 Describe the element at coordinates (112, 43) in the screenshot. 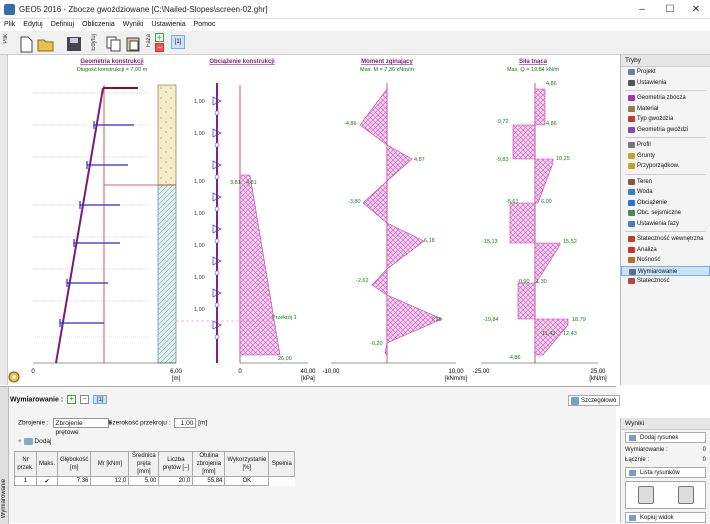

I see `copy-icon` at that location.